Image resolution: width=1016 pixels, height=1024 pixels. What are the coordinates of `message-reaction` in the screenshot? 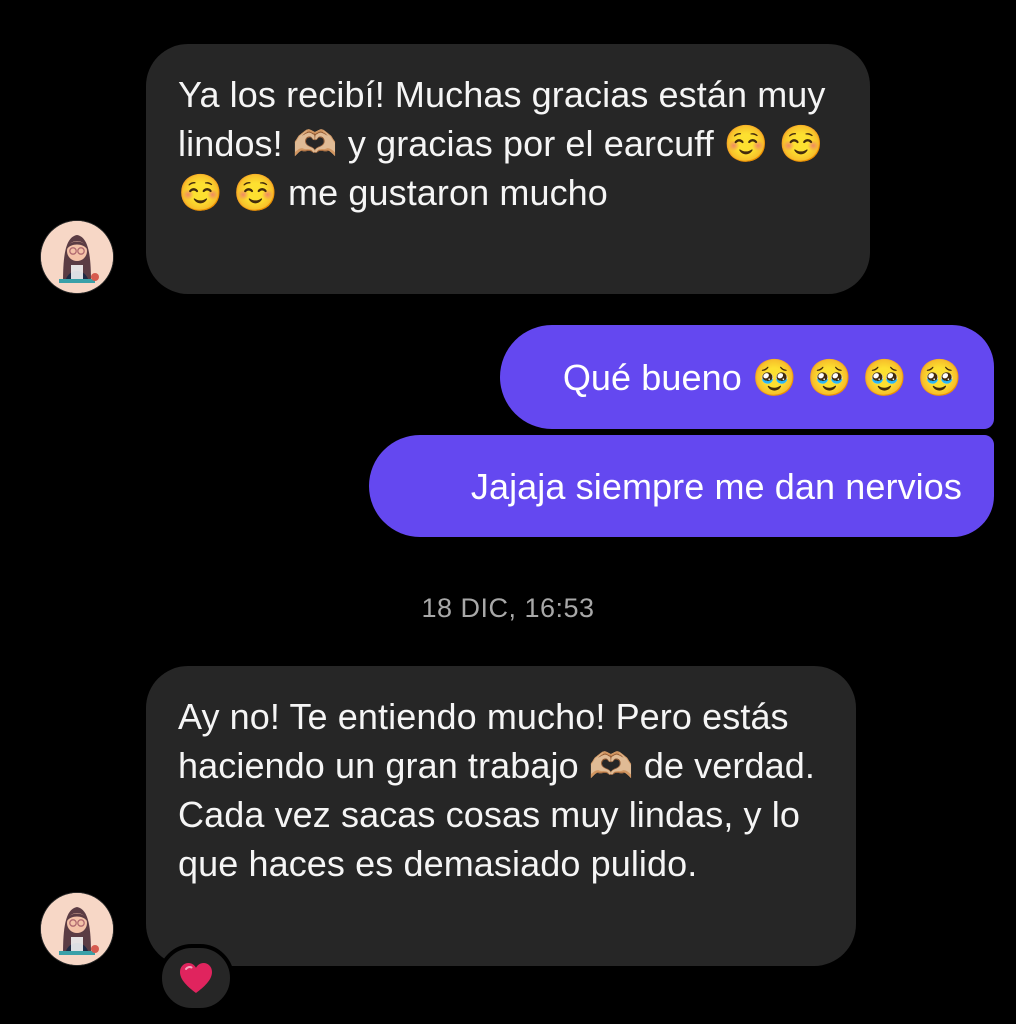 It's located at (196, 978).